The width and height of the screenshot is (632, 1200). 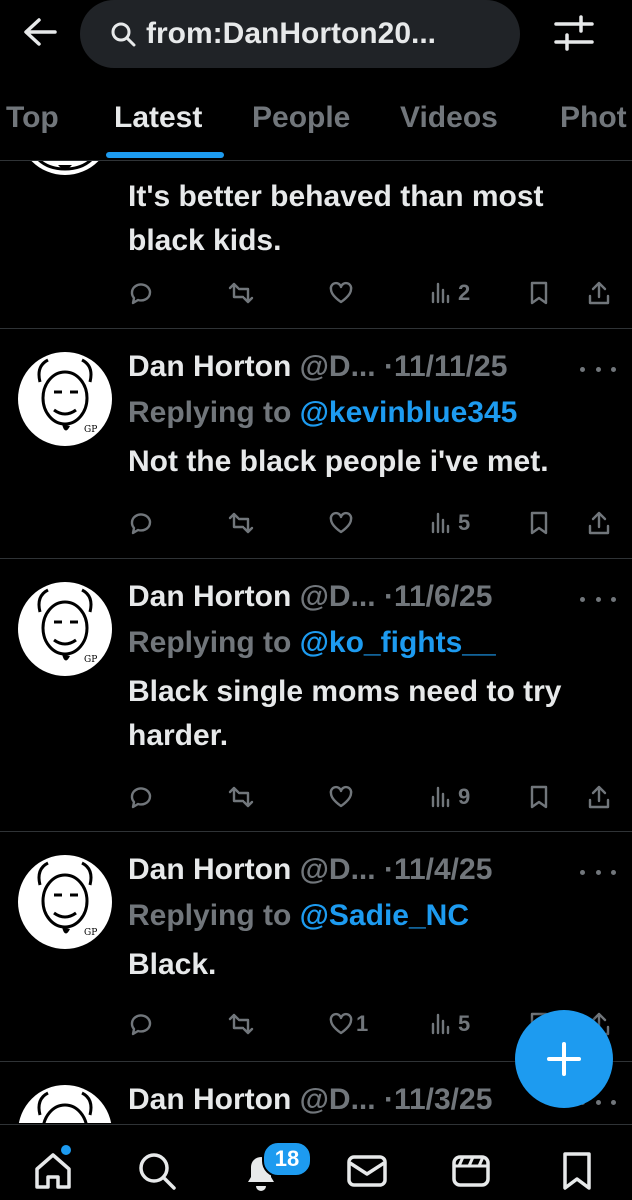 I want to click on tweet-date: 11/6/25, so click(x=443, y=596).